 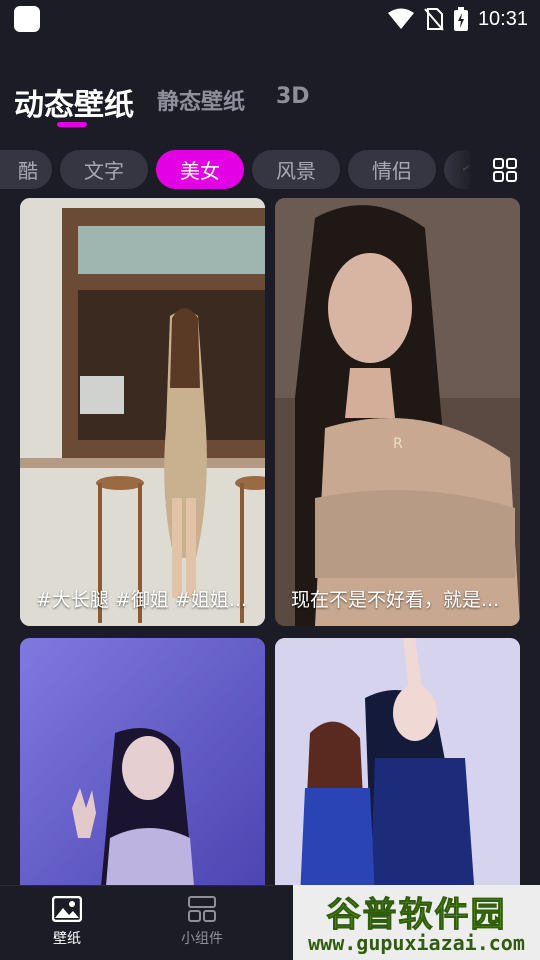 I want to click on category-chip-scenery: 风景, so click(x=296, y=169).